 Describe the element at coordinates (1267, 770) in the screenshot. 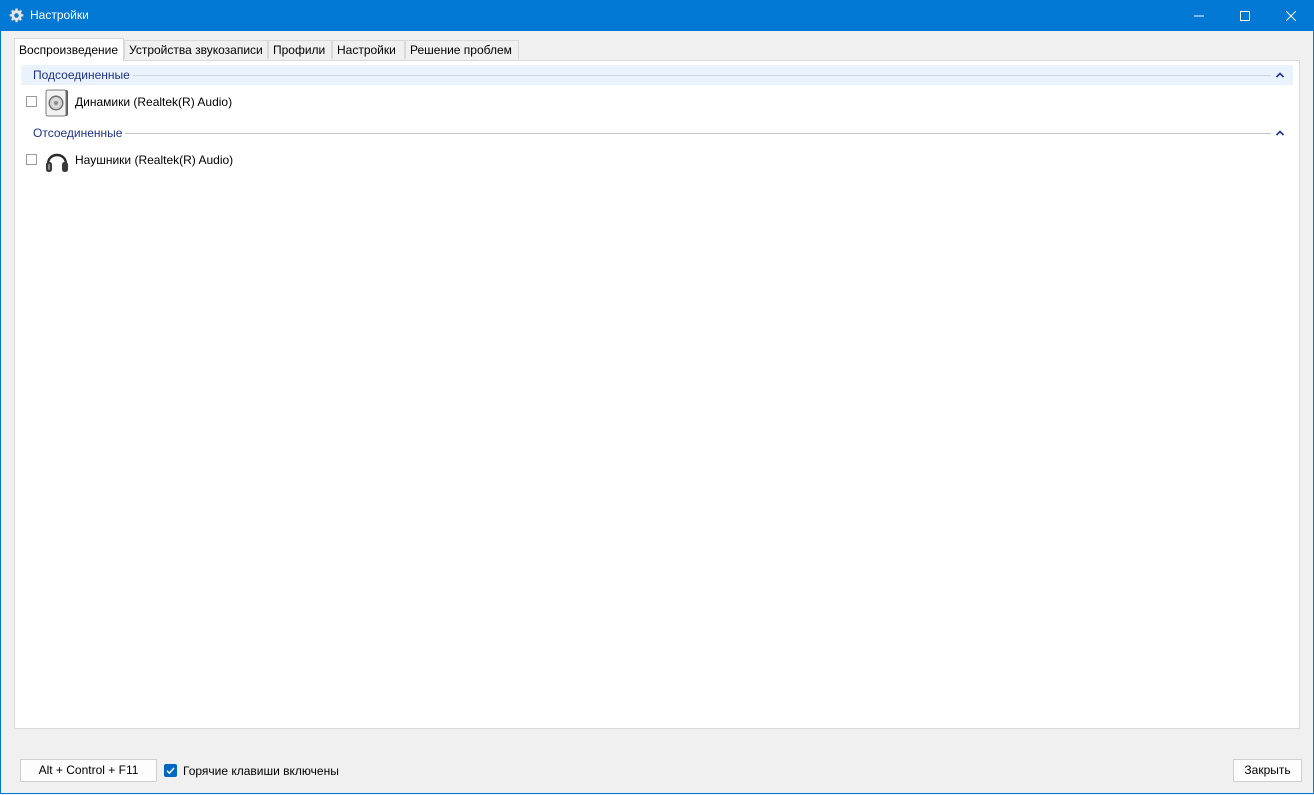

I see `close-button: Закрыть` at that location.